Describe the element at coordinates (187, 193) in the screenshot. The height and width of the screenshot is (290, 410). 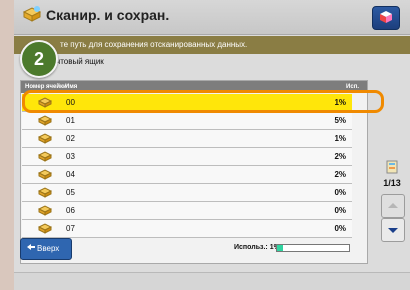
I see `list-item: 05 0%` at that location.